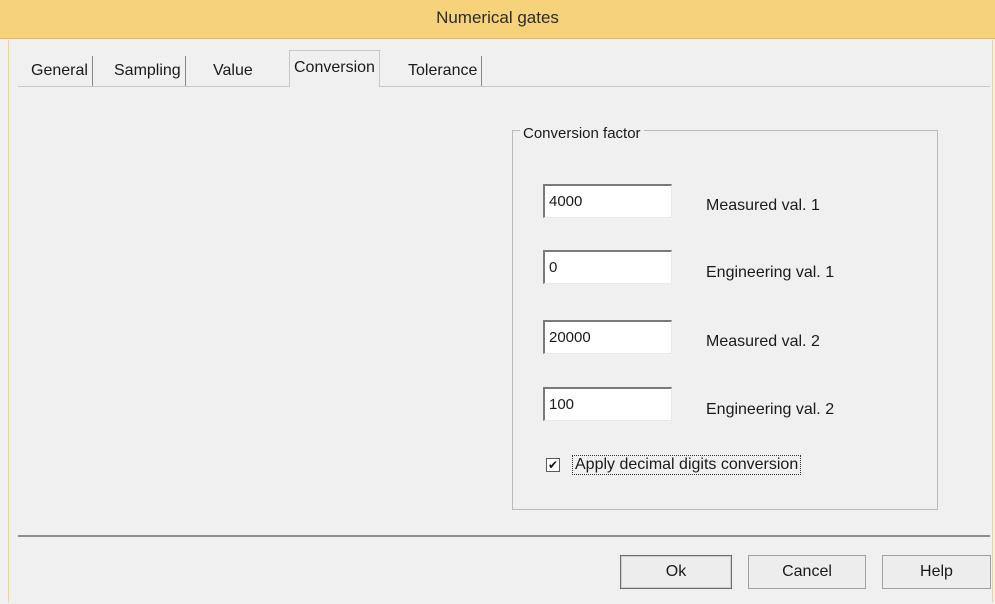 Image resolution: width=995 pixels, height=604 pixels. I want to click on engineering-val-2-input, so click(607, 404).